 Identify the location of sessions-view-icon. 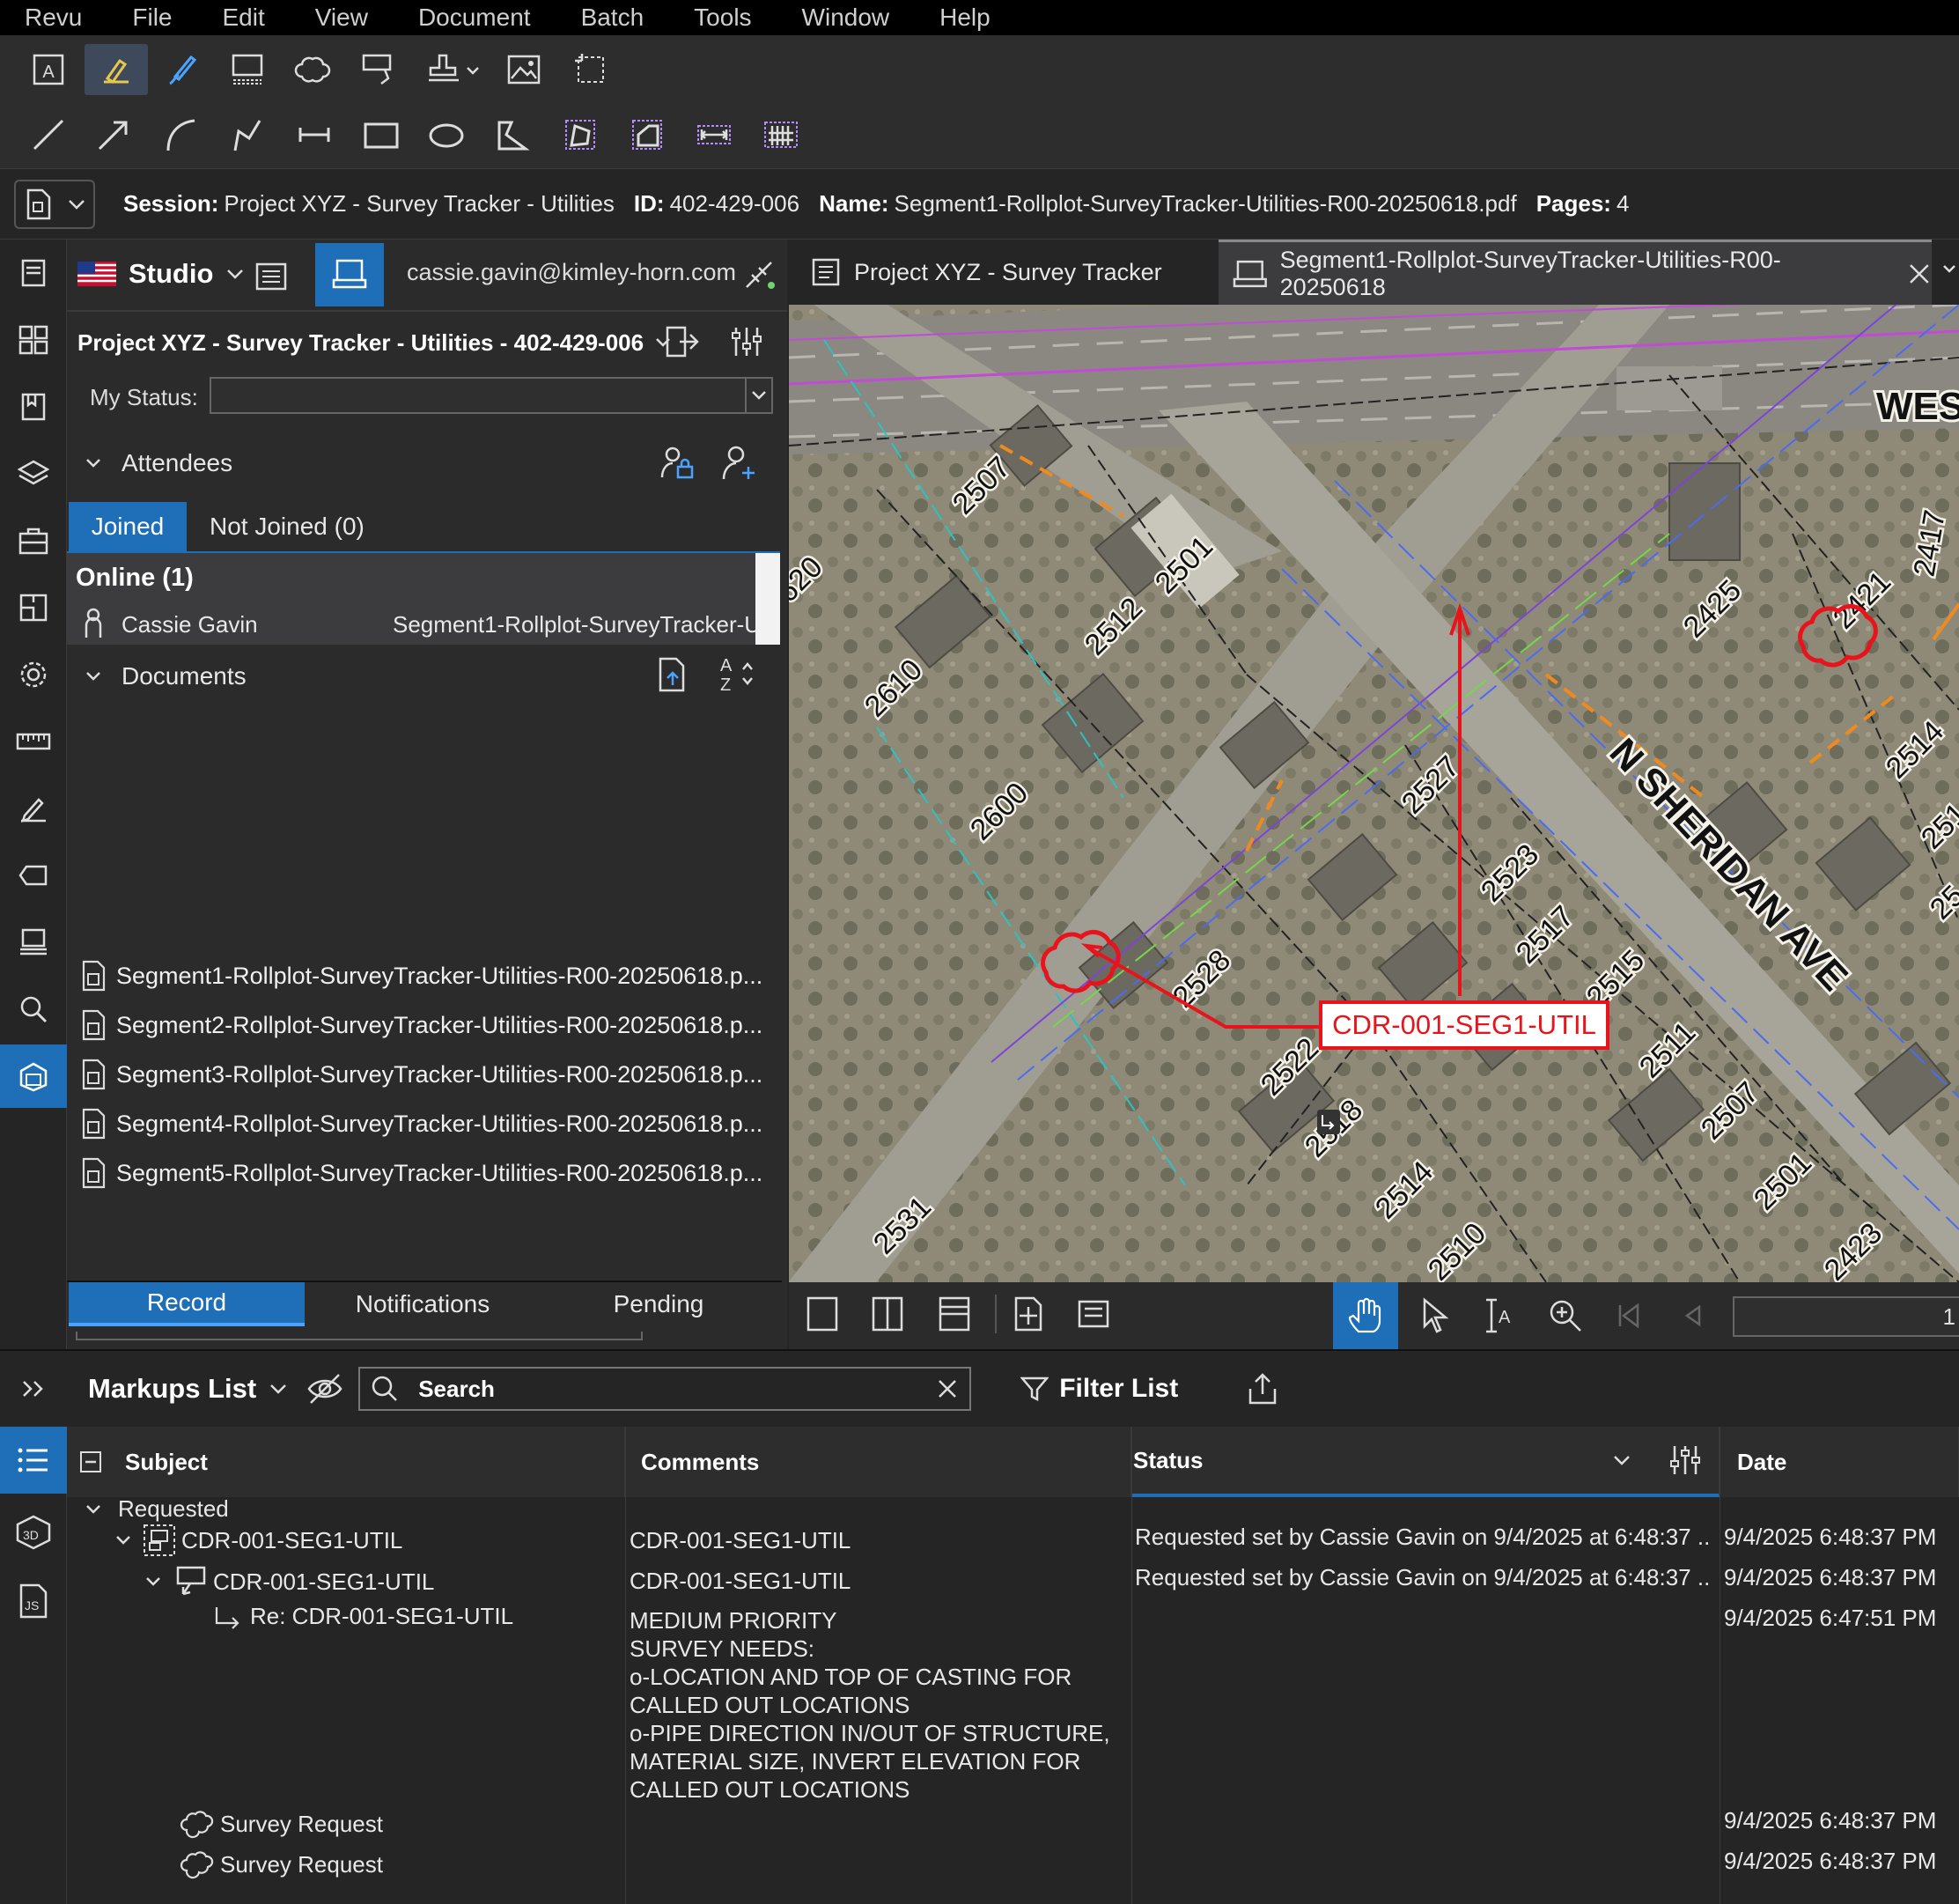
(271, 276).